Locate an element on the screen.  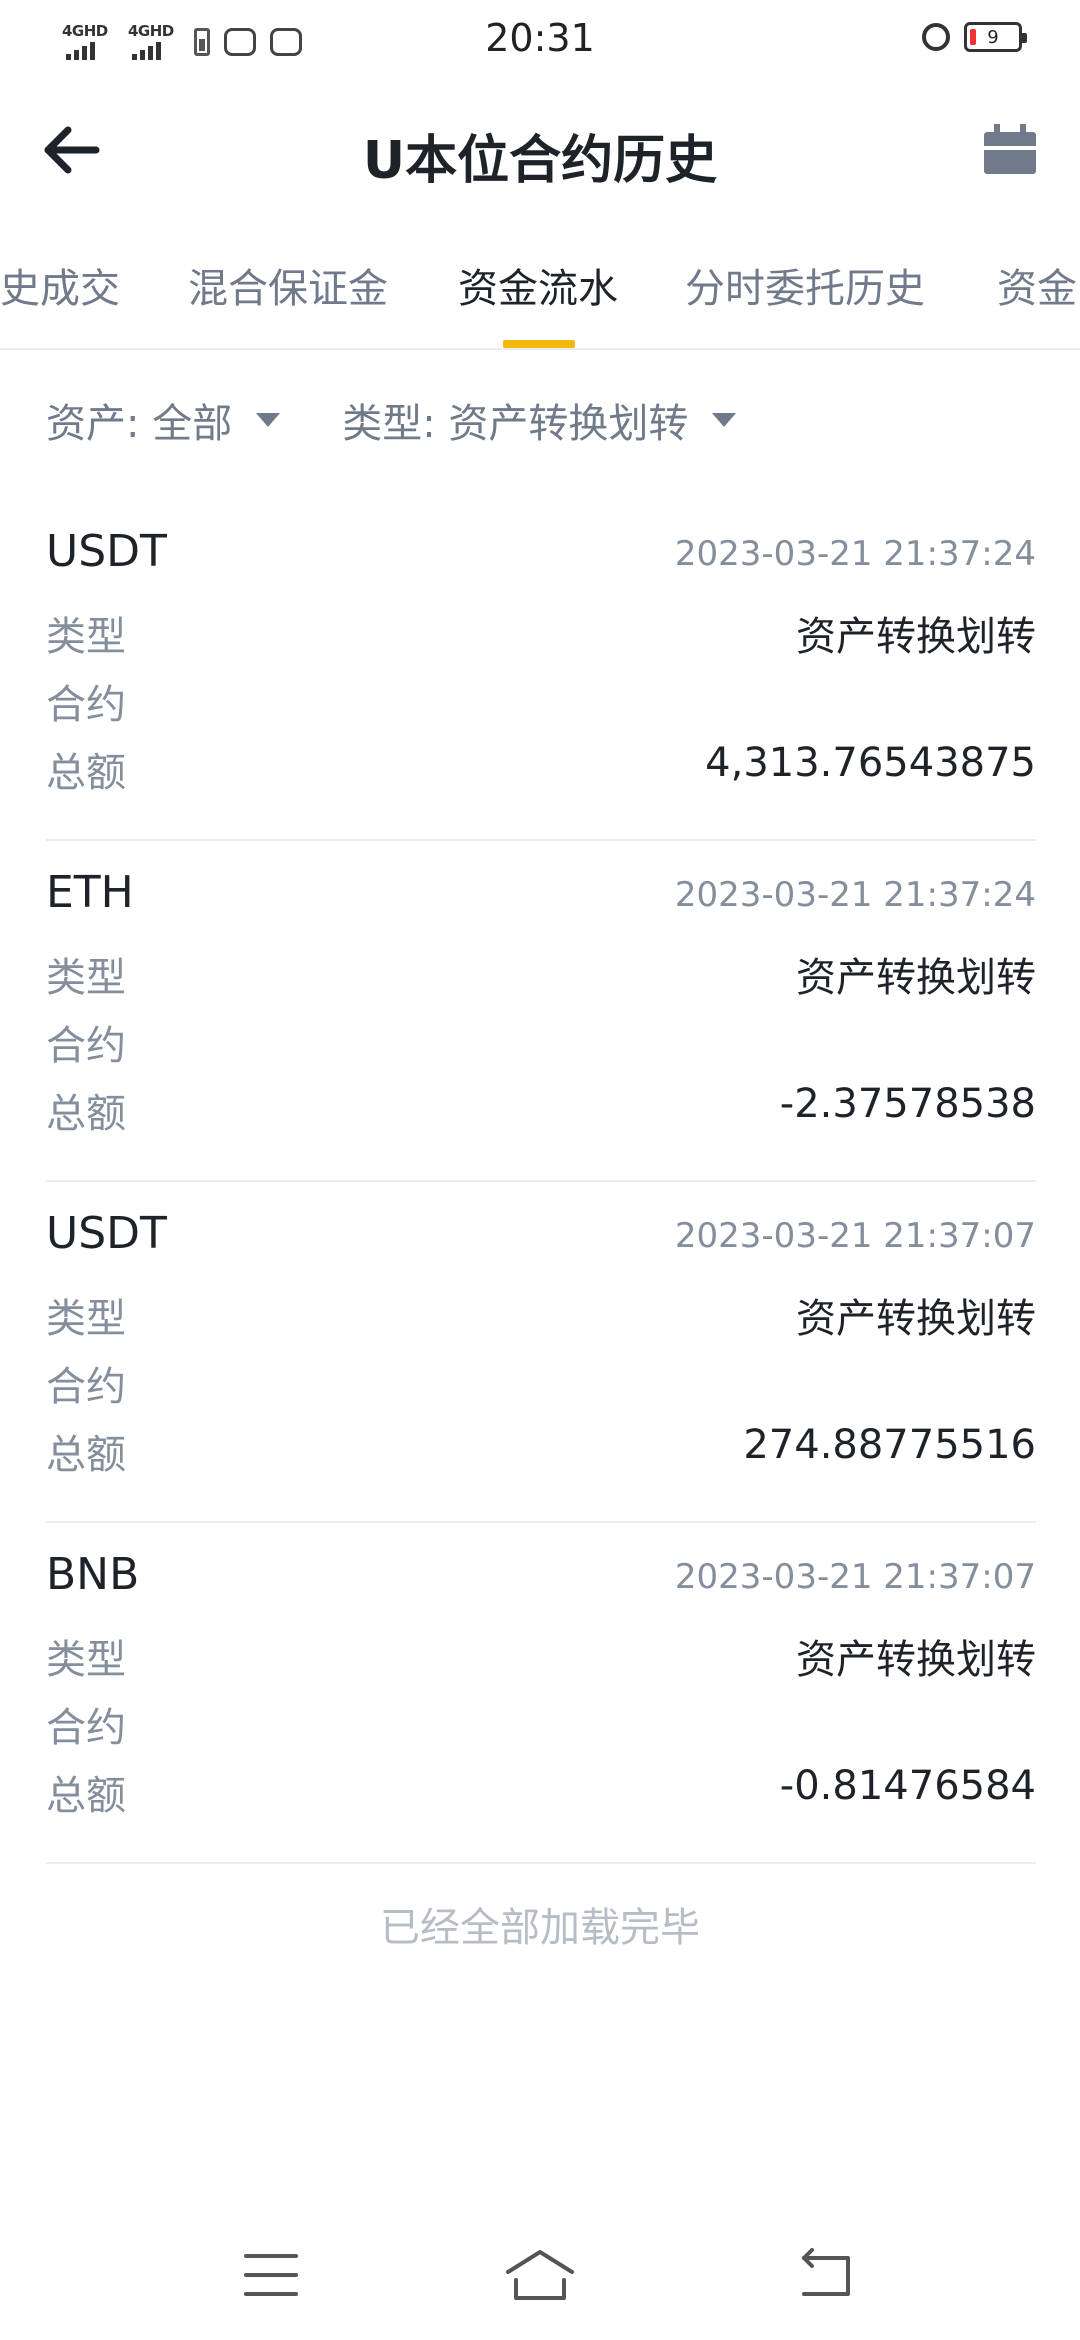
type-filter-dropdown: 类型: 资产转换划转 is located at coordinates (539, 420).